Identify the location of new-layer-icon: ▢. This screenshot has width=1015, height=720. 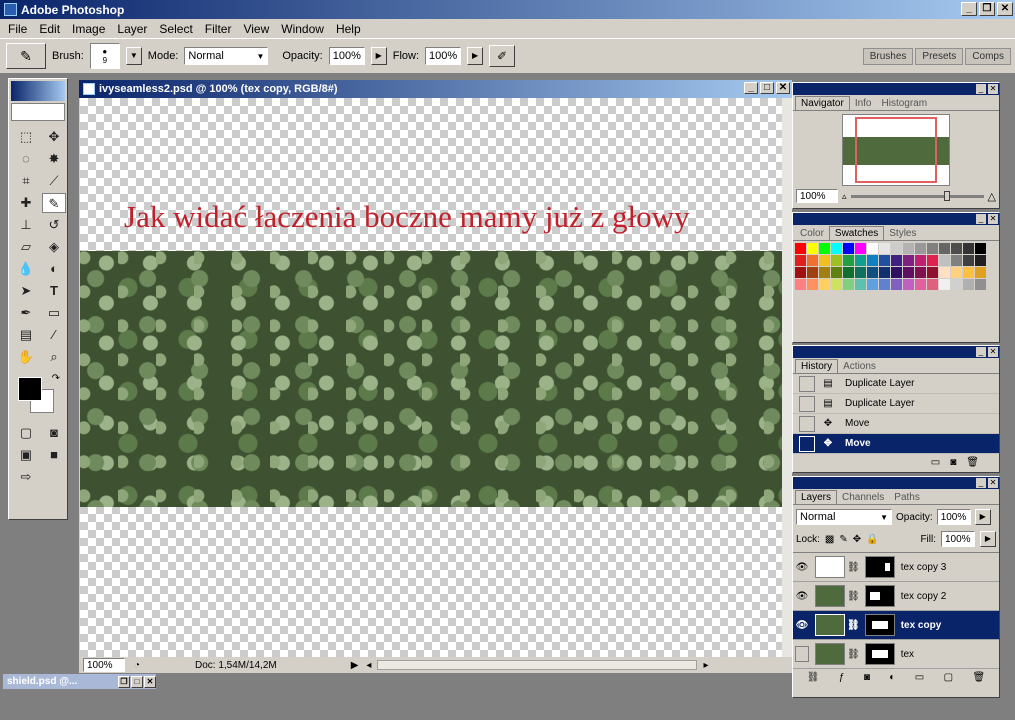
(948, 677).